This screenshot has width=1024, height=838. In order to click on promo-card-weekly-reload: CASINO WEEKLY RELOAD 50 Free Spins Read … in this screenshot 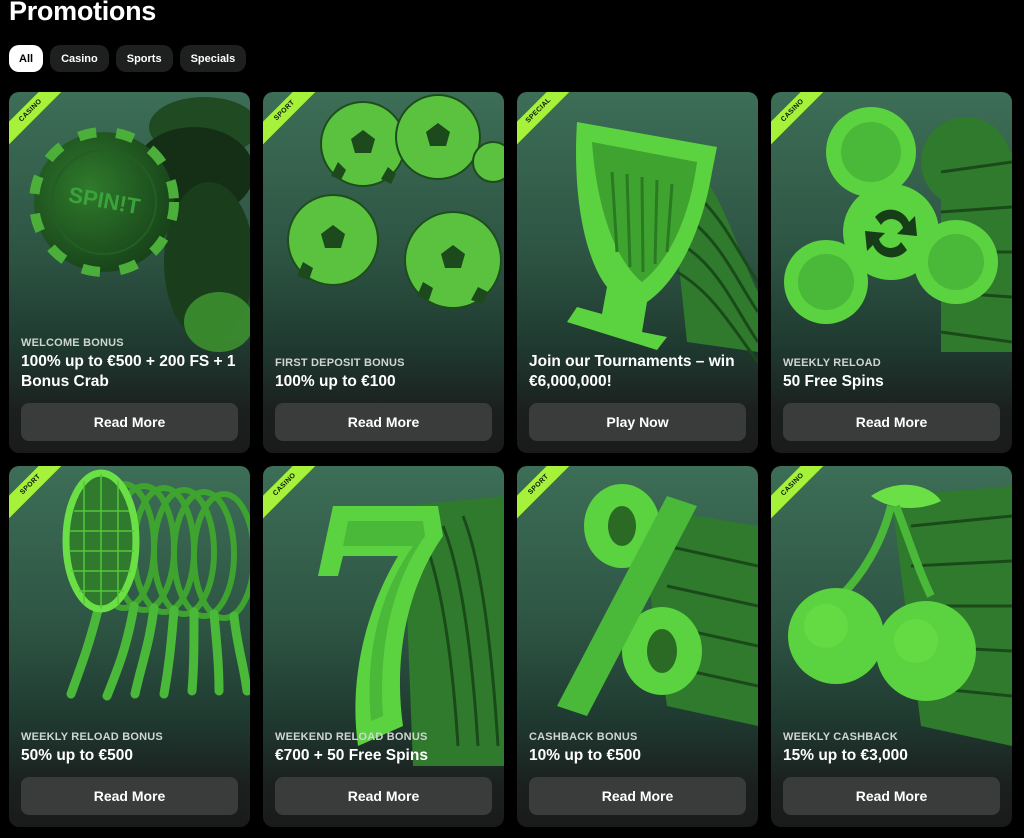, I will do `click(891, 272)`.